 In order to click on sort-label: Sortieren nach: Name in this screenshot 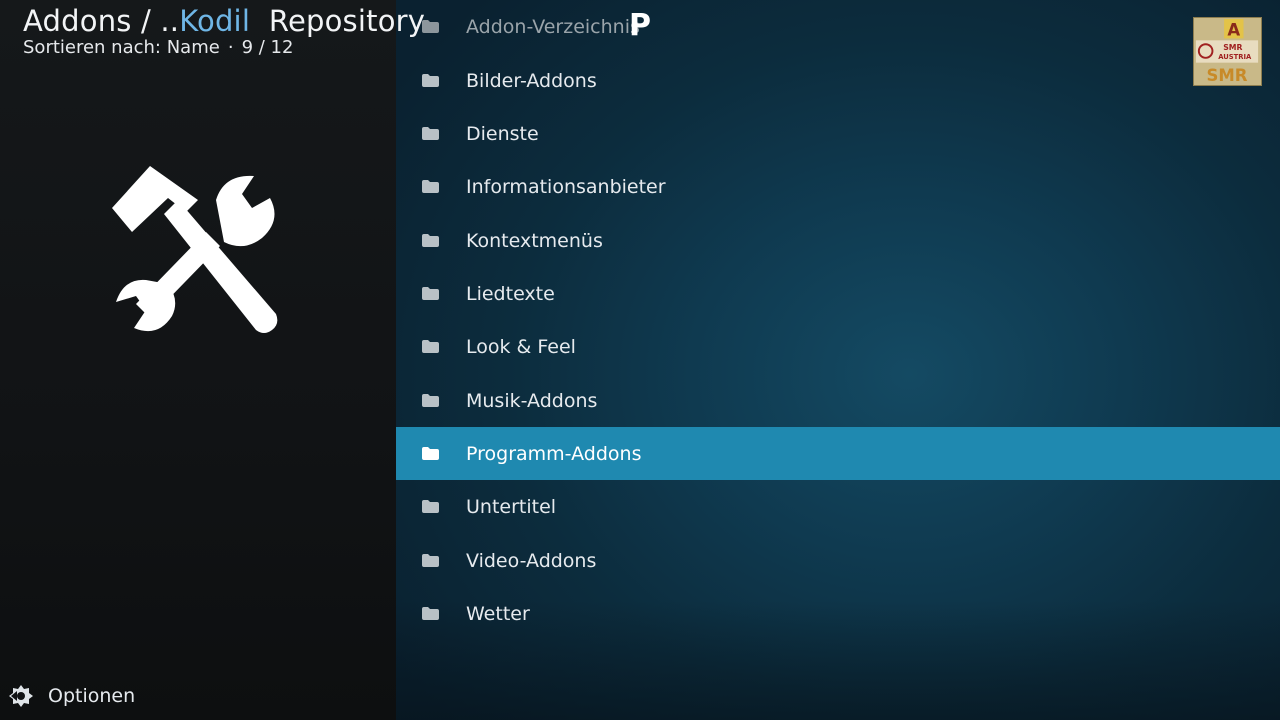, I will do `click(121, 47)`.